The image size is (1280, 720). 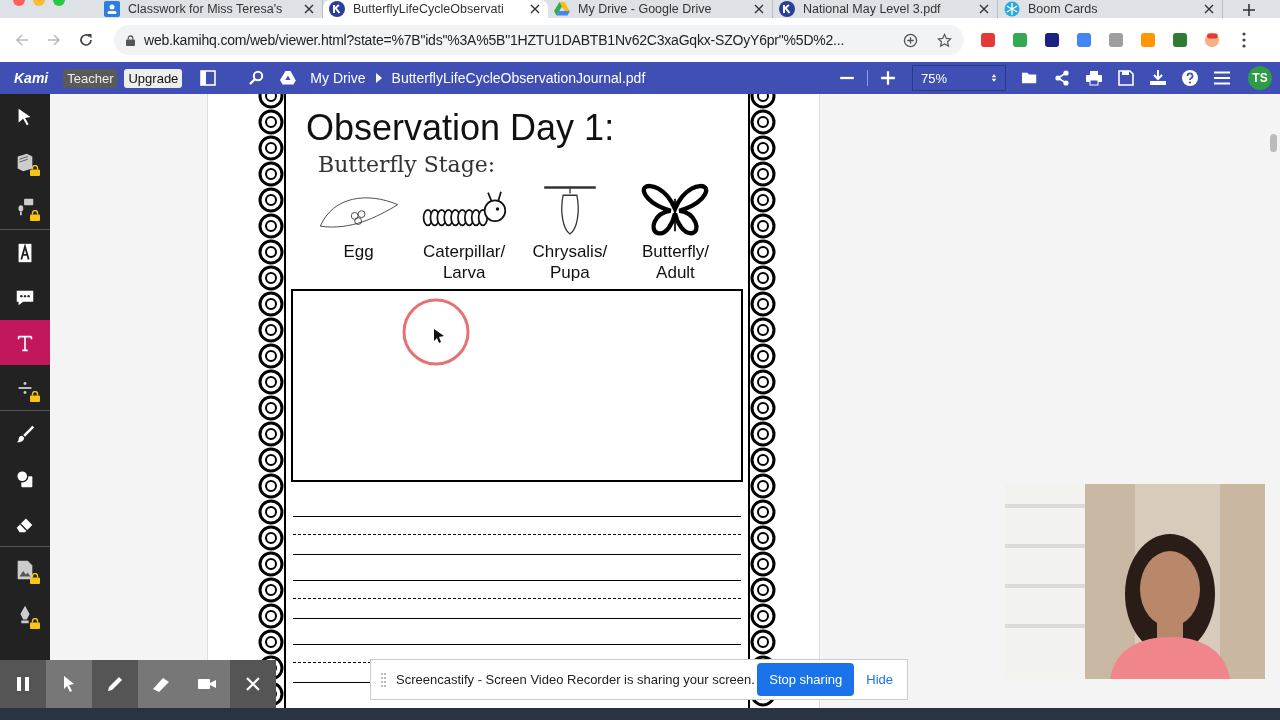 I want to click on stage-label: Egg, so click(x=358, y=251).